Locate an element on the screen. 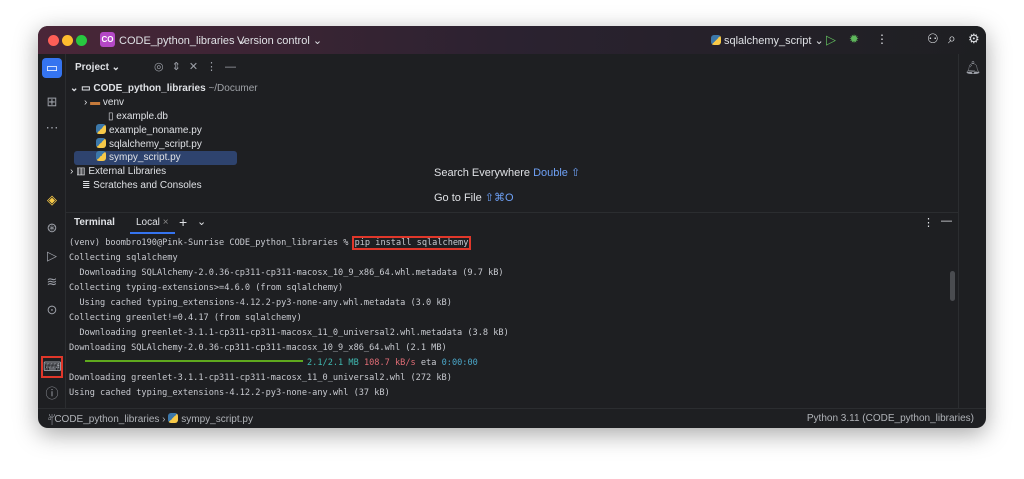 This screenshot has width=1024, height=479. terminal-line: Collecting sqlalchemy is located at coordinates (123, 258).